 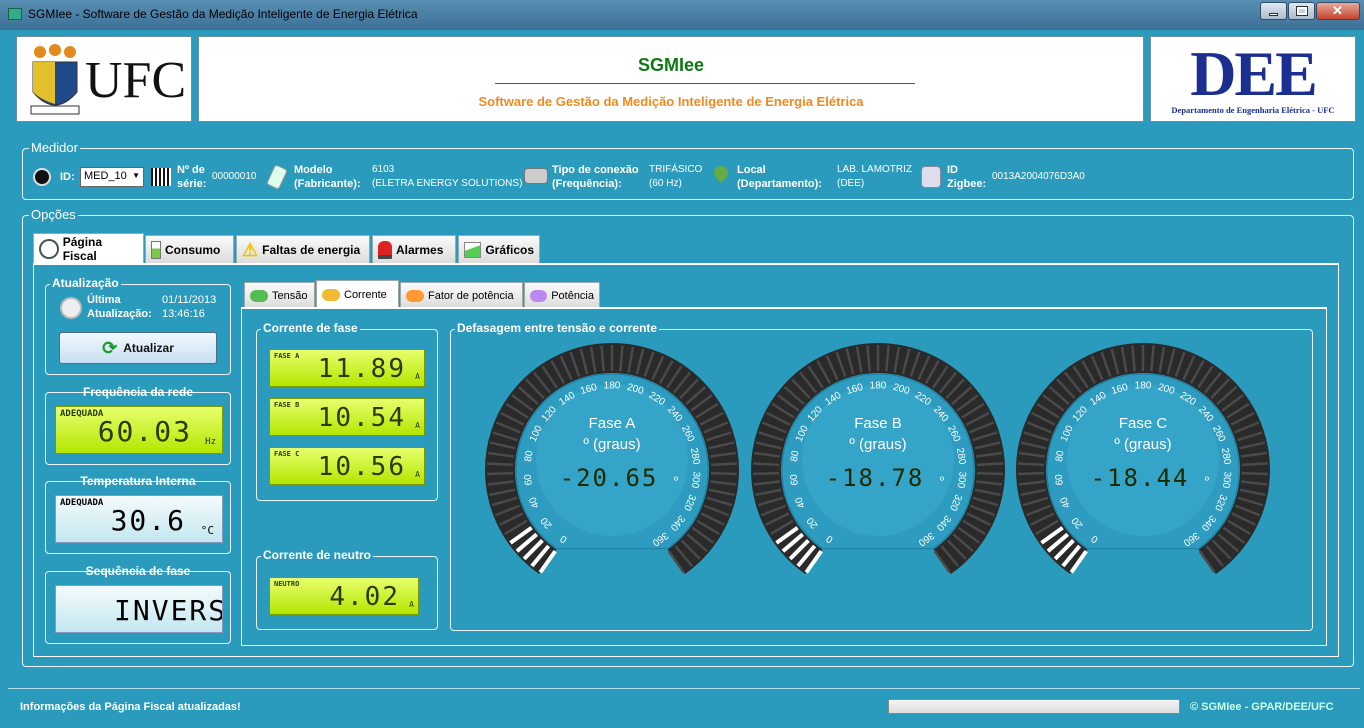 I want to click on local-value: LAB. LAMOTRIZ, so click(x=875, y=169).